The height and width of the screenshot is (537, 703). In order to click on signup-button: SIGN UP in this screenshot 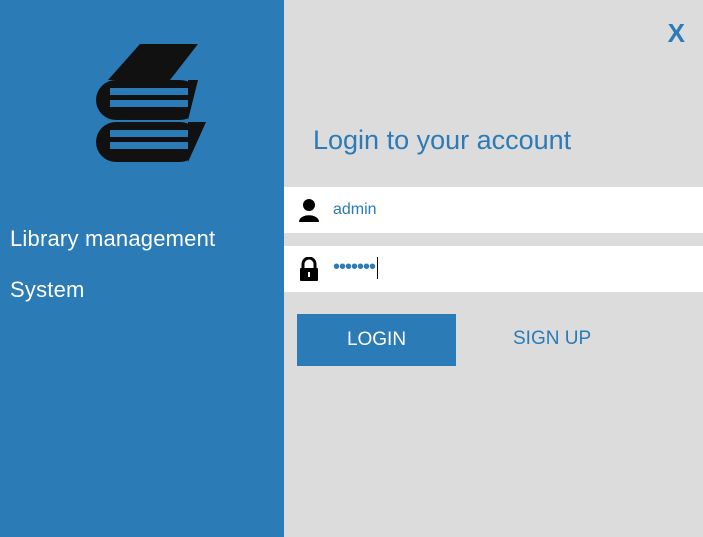, I will do `click(552, 339)`.